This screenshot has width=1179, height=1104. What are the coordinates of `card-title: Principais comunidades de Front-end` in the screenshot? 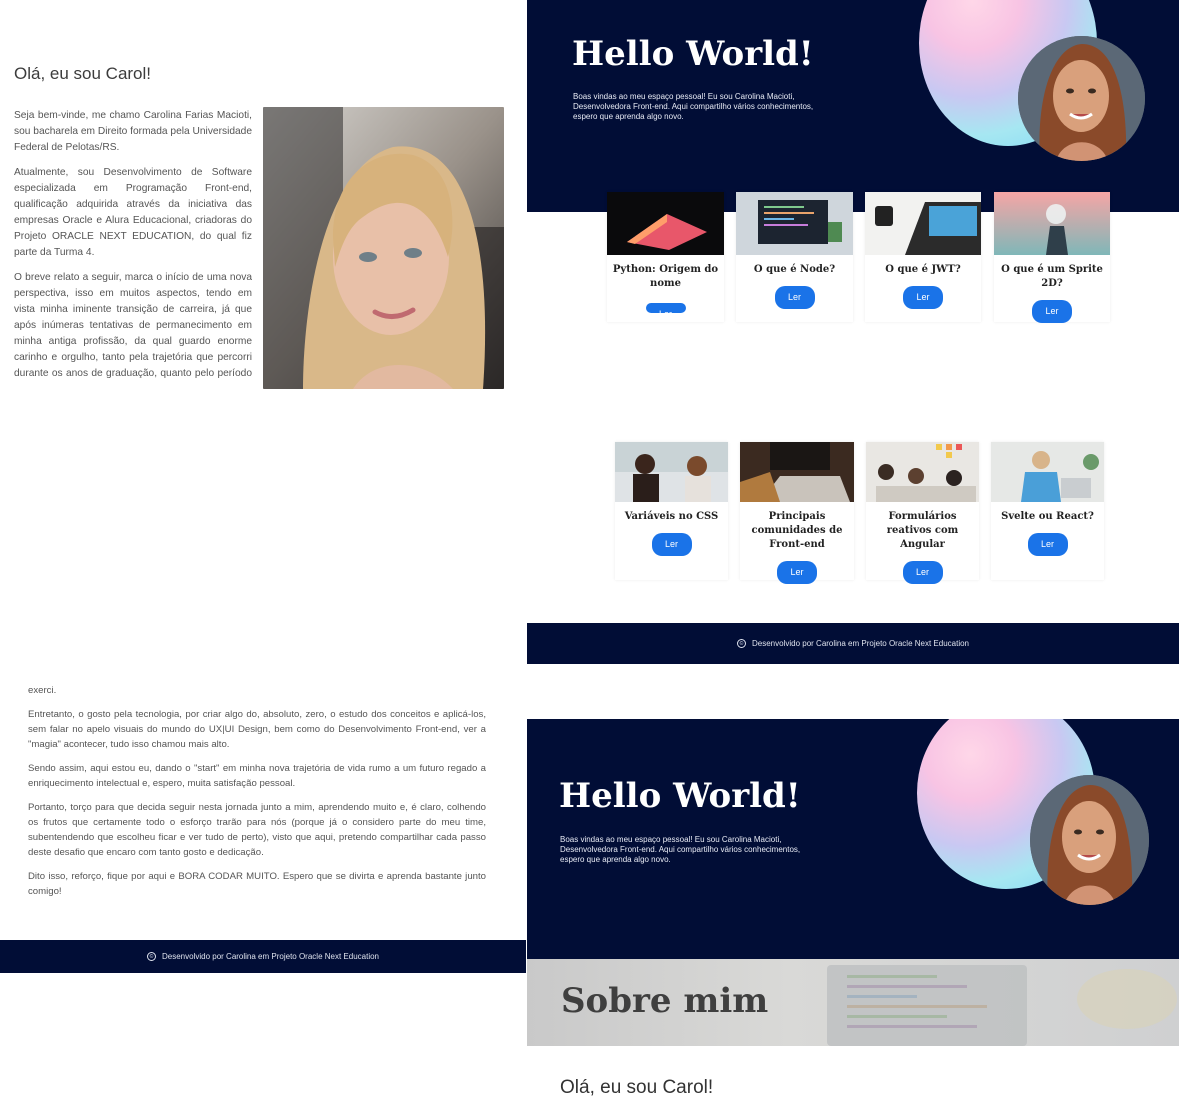 It's located at (797, 530).